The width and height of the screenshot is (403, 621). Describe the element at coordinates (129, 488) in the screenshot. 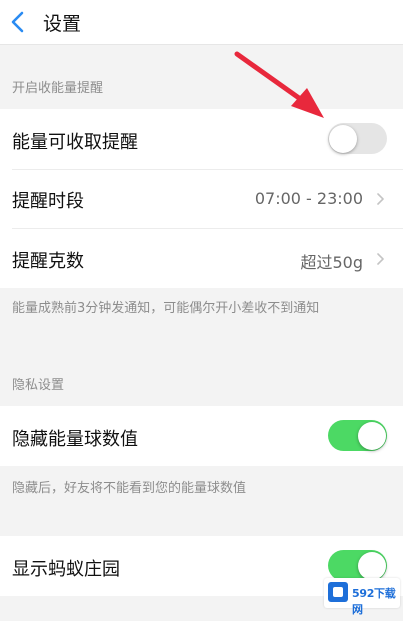

I see `hide-energy-note: 隐藏后，好友将不能看到您的能量球数值` at that location.